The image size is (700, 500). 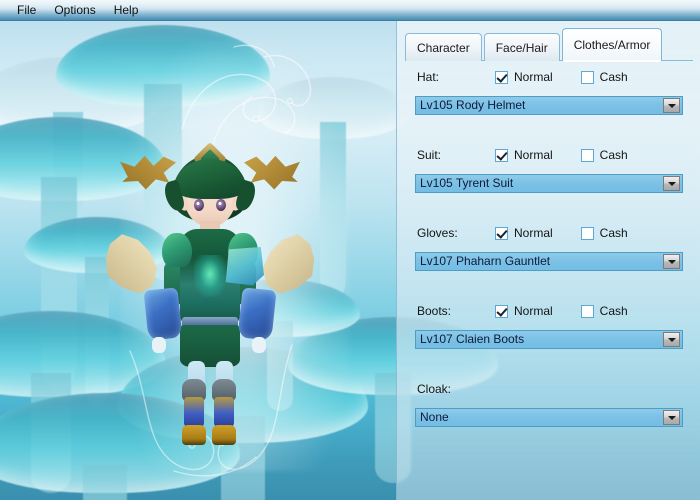 I want to click on pauldron-left, so click(x=177, y=250).